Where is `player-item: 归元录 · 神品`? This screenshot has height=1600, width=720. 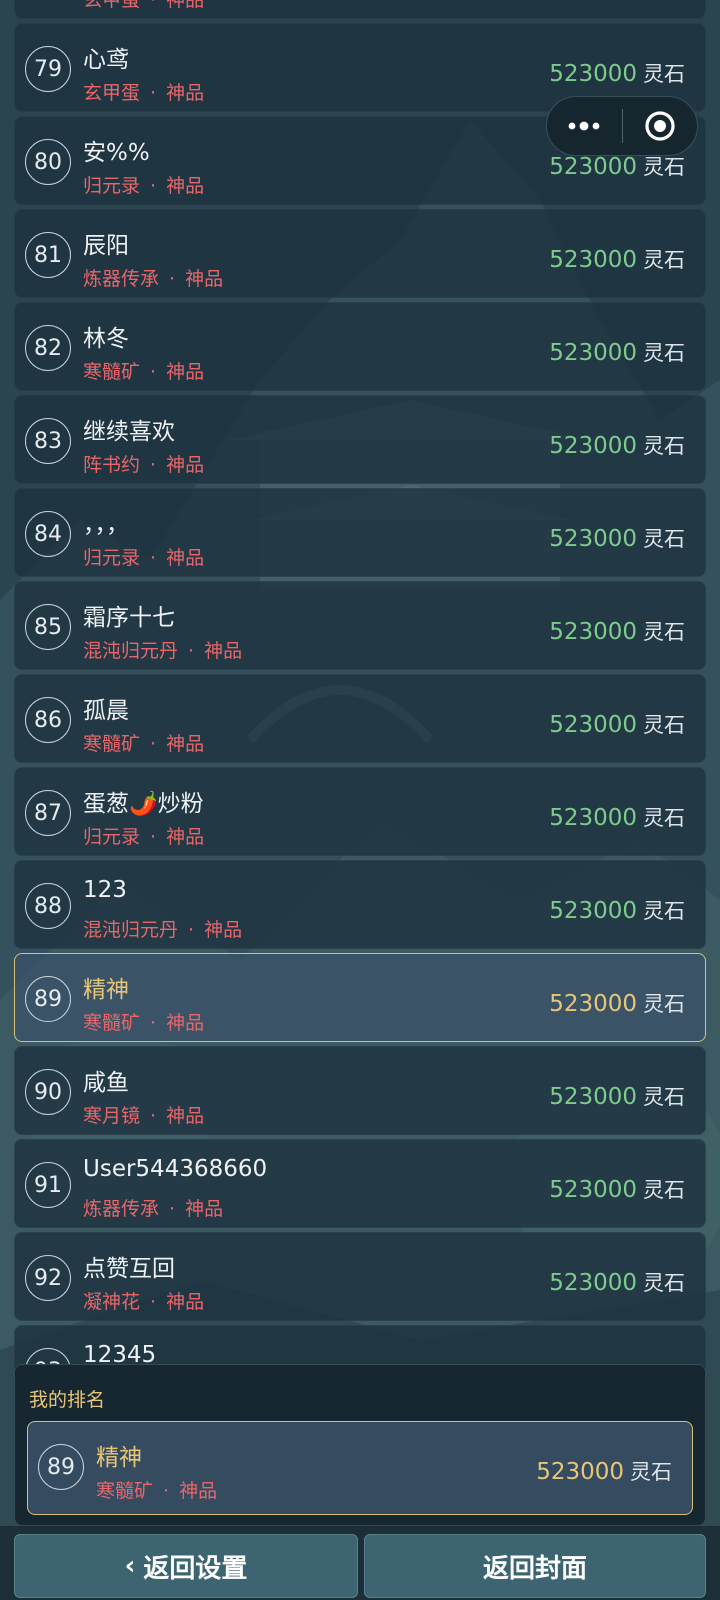
player-item: 归元录 · 神品 is located at coordinates (143, 184).